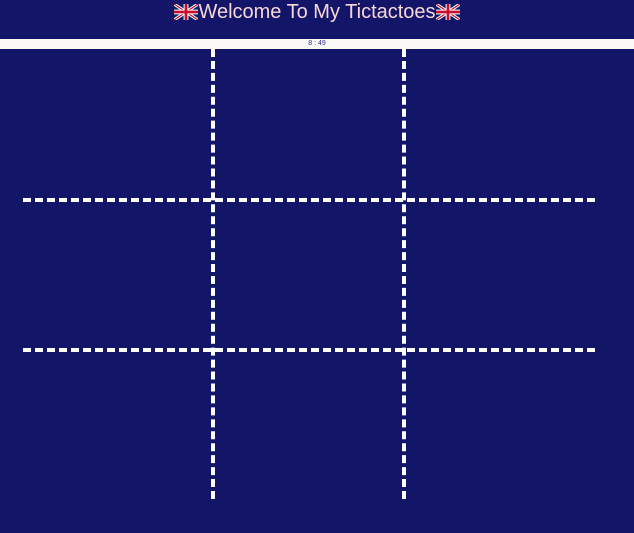 The image size is (634, 533). I want to click on grid-line-horizontal-top, so click(309, 200).